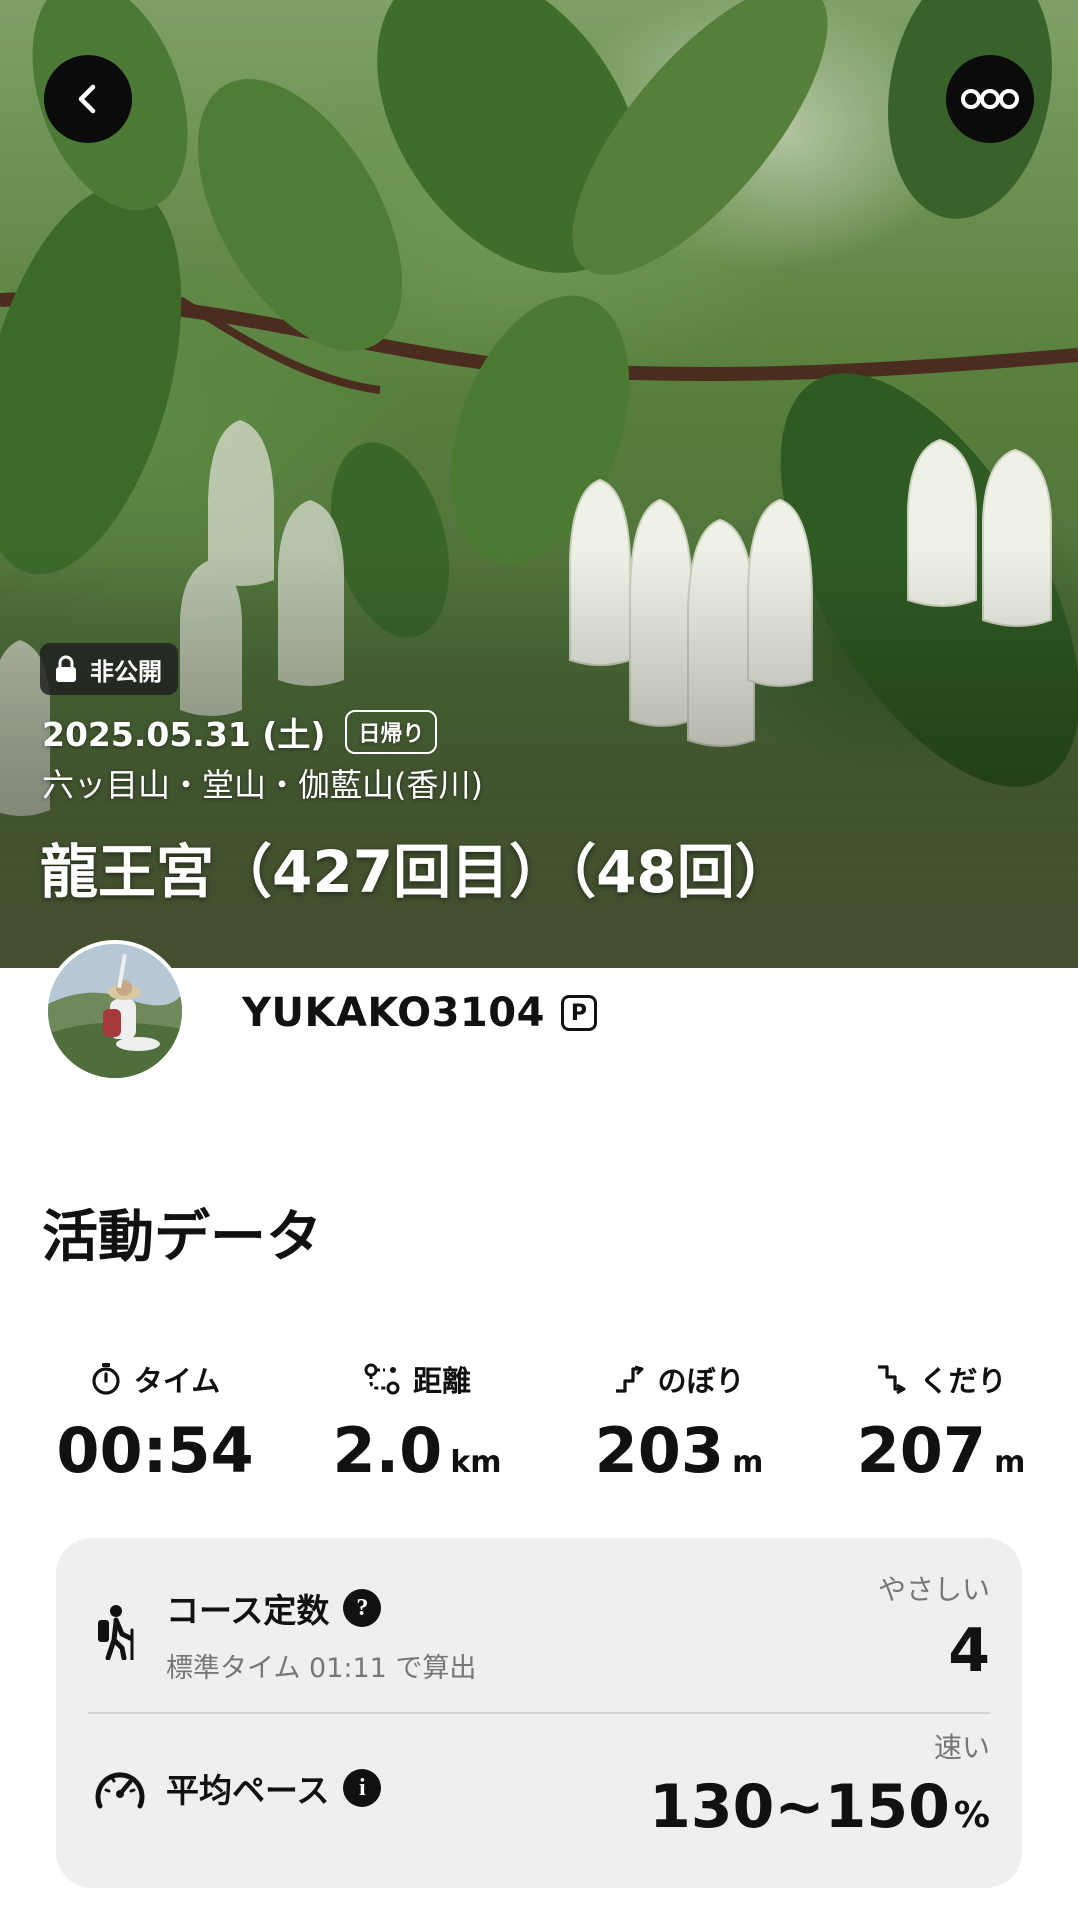 Image resolution: width=1078 pixels, height=1920 pixels. I want to click on stat-ascent-value: 203, so click(659, 1450).